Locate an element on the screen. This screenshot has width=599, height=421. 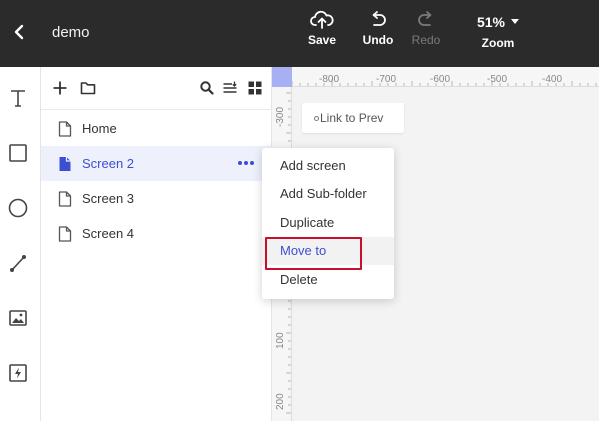
image-icon is located at coordinates (18, 318).